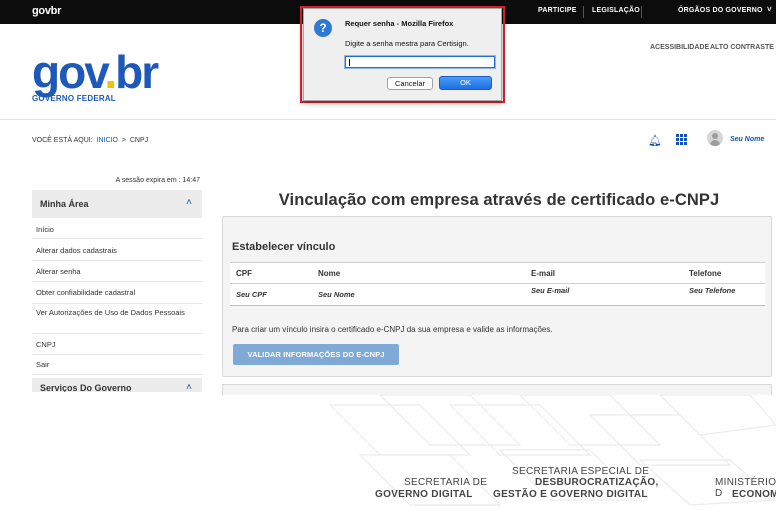 This screenshot has height=511, width=776. What do you see at coordinates (557, 10) in the screenshot?
I see `topbar-link-participe: PARTICIPE` at bounding box center [557, 10].